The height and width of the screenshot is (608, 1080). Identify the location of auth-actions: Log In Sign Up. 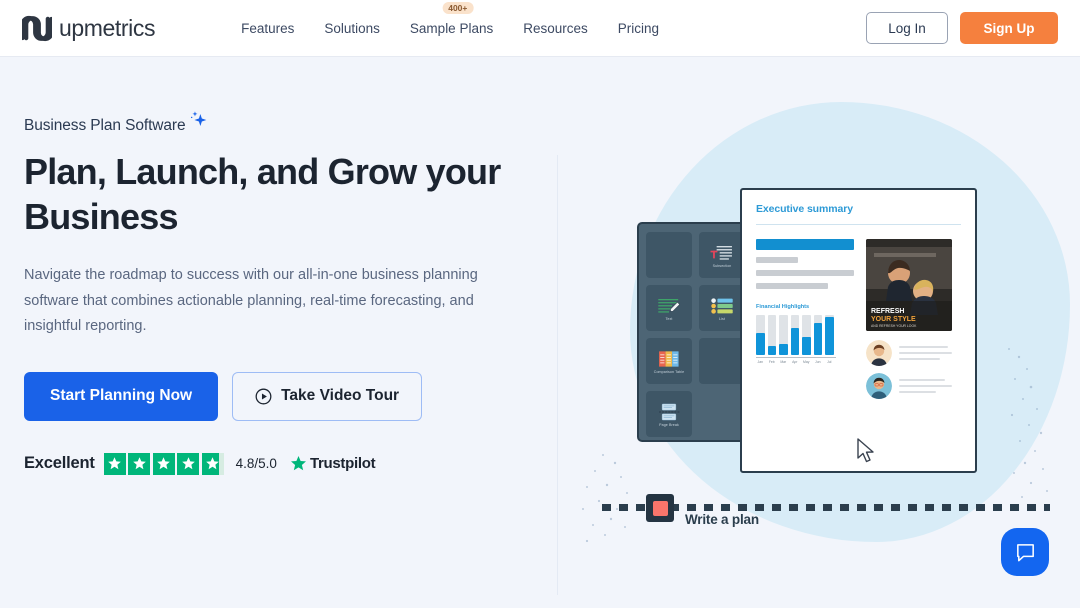
(962, 28).